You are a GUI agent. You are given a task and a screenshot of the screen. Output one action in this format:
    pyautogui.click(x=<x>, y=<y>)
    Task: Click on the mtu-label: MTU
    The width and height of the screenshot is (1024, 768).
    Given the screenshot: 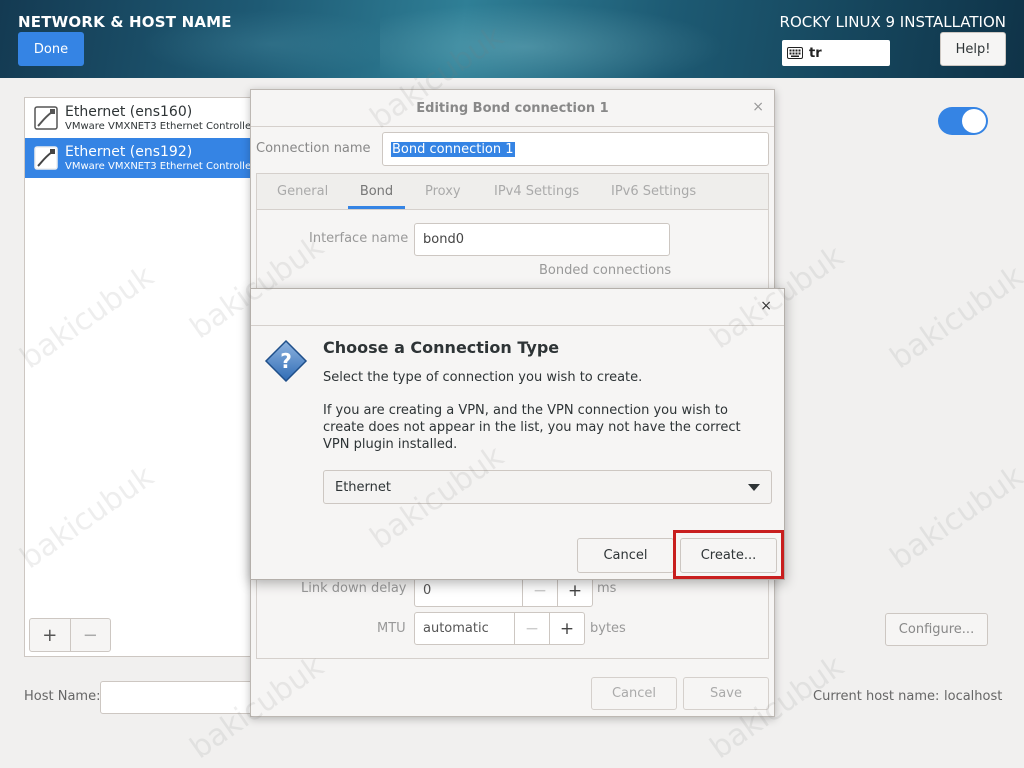 What is the action you would take?
    pyautogui.click(x=391, y=628)
    